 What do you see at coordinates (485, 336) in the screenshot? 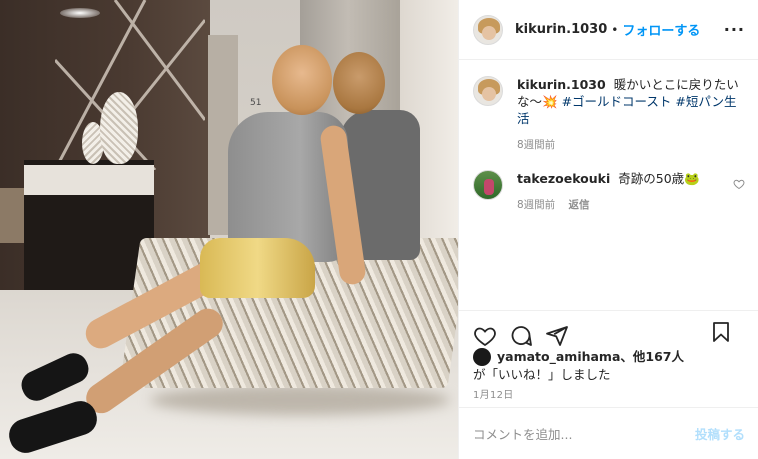
I see `heart-icon` at bounding box center [485, 336].